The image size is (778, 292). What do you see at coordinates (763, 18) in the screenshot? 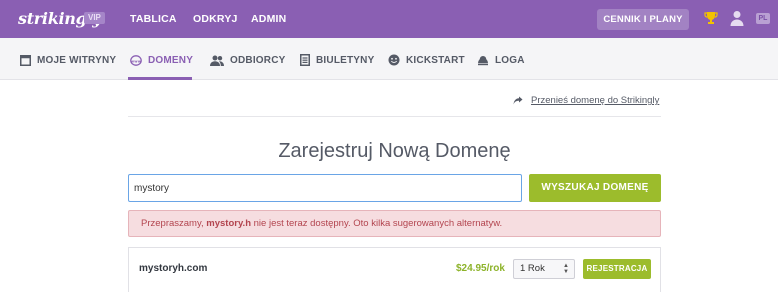
I see `language-switcher: PL` at bounding box center [763, 18].